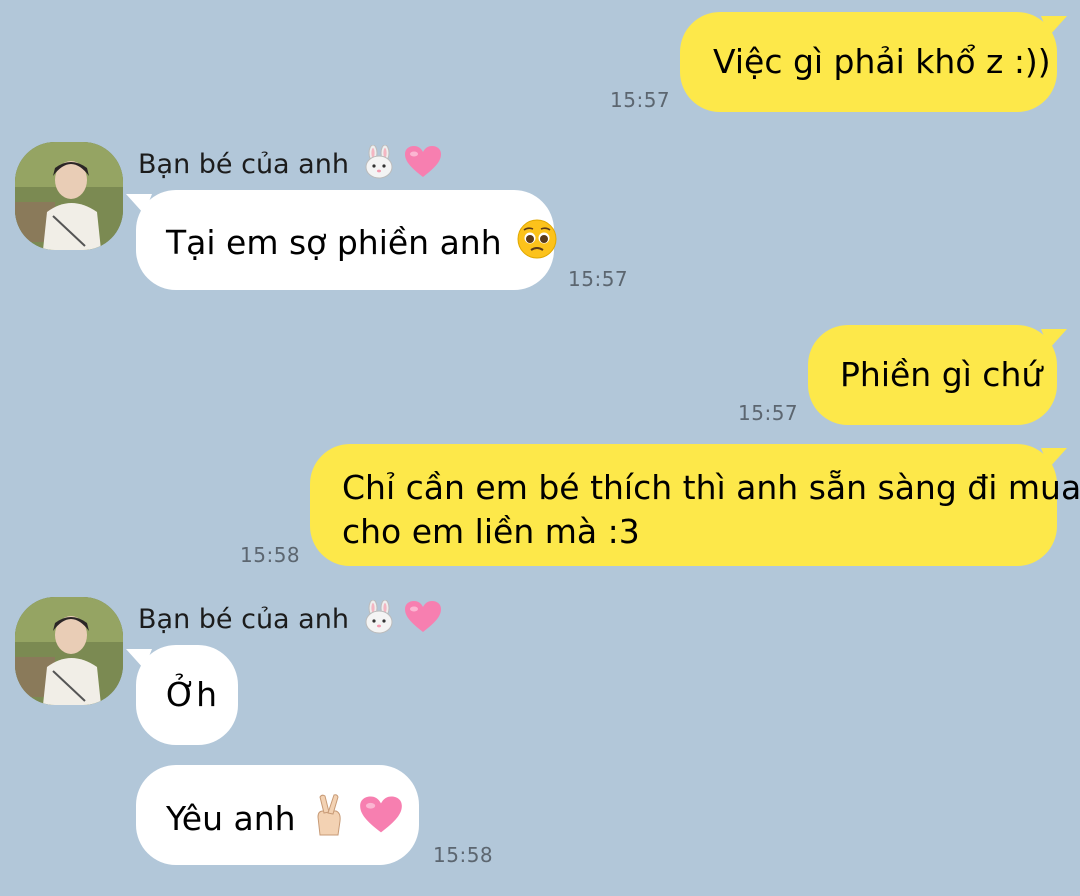  I want to click on message-text: Ởh, so click(192, 694).